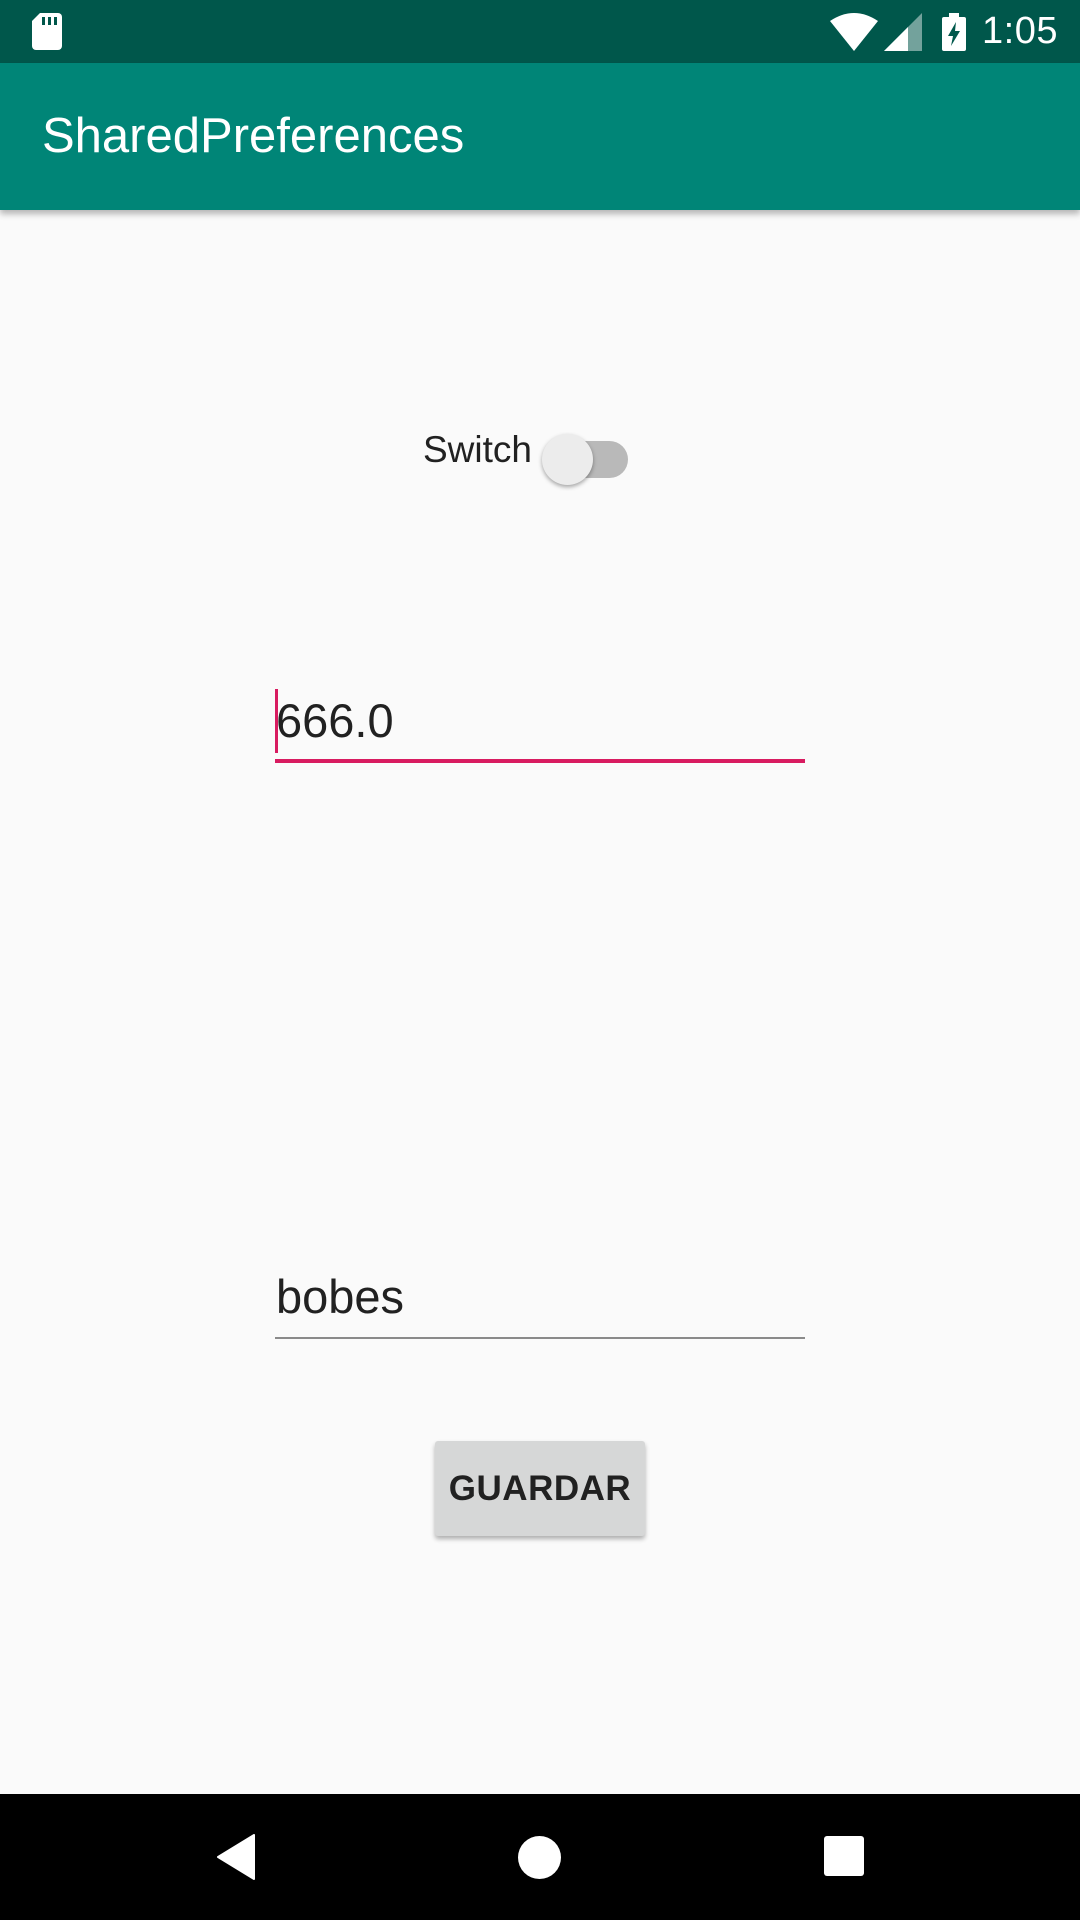 The height and width of the screenshot is (1920, 1080). I want to click on switch-thumb, so click(567, 459).